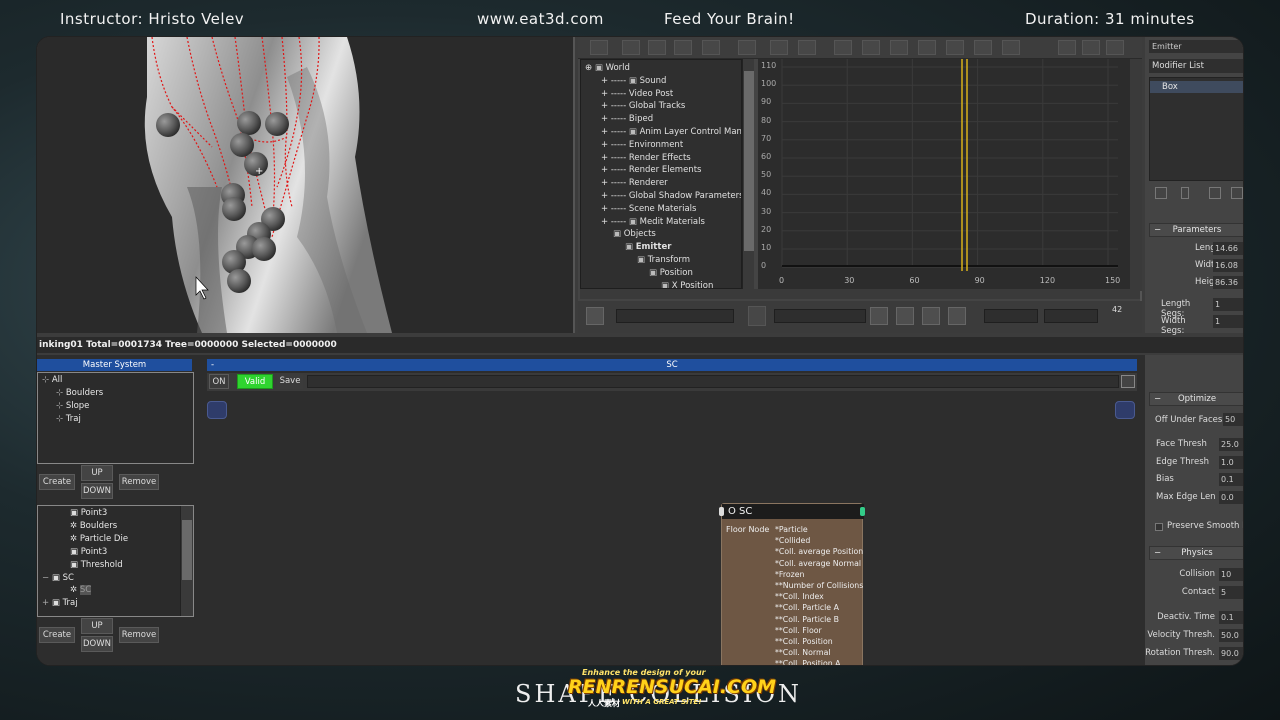  What do you see at coordinates (633, 81) in the screenshot?
I see `tree-item: + ----- ▣ Sound` at bounding box center [633, 81].